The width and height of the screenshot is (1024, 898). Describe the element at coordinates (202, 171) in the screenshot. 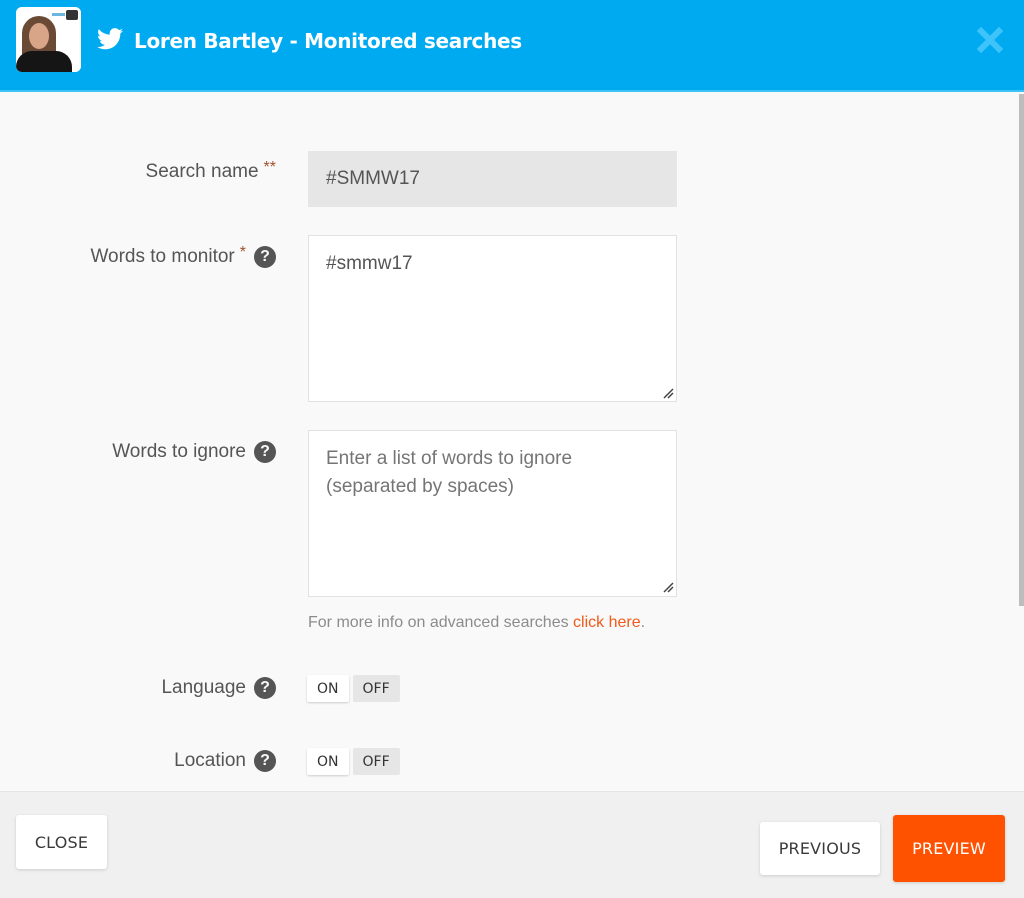

I see `search-name-label-text: Search name` at that location.